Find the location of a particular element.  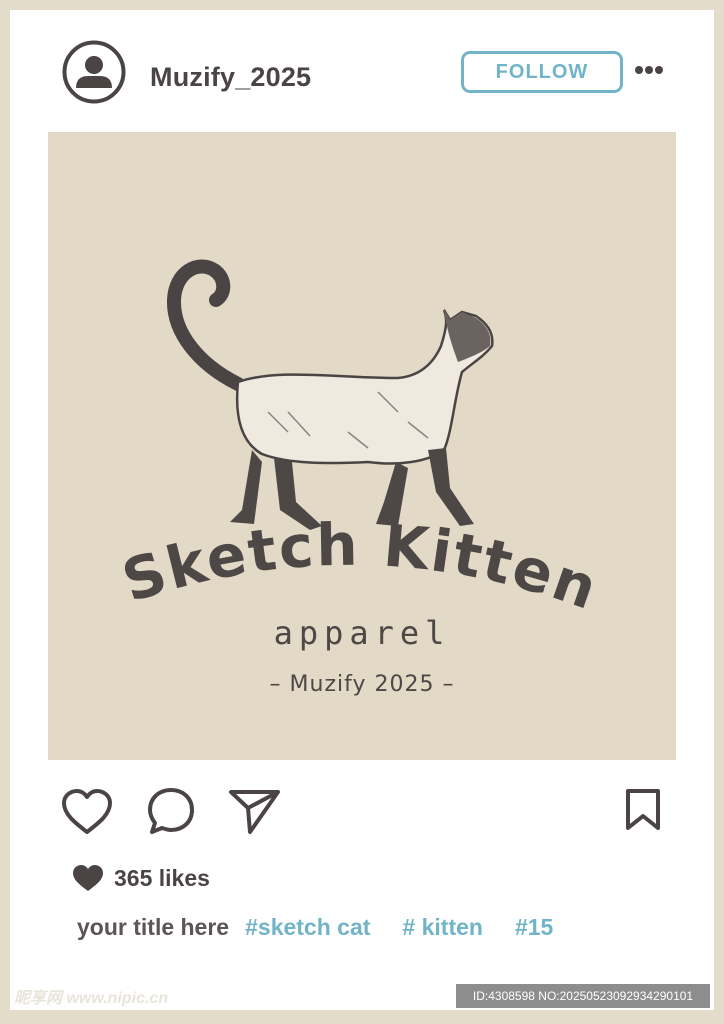

logo-subtitle: apparel is located at coordinates (362, 633).